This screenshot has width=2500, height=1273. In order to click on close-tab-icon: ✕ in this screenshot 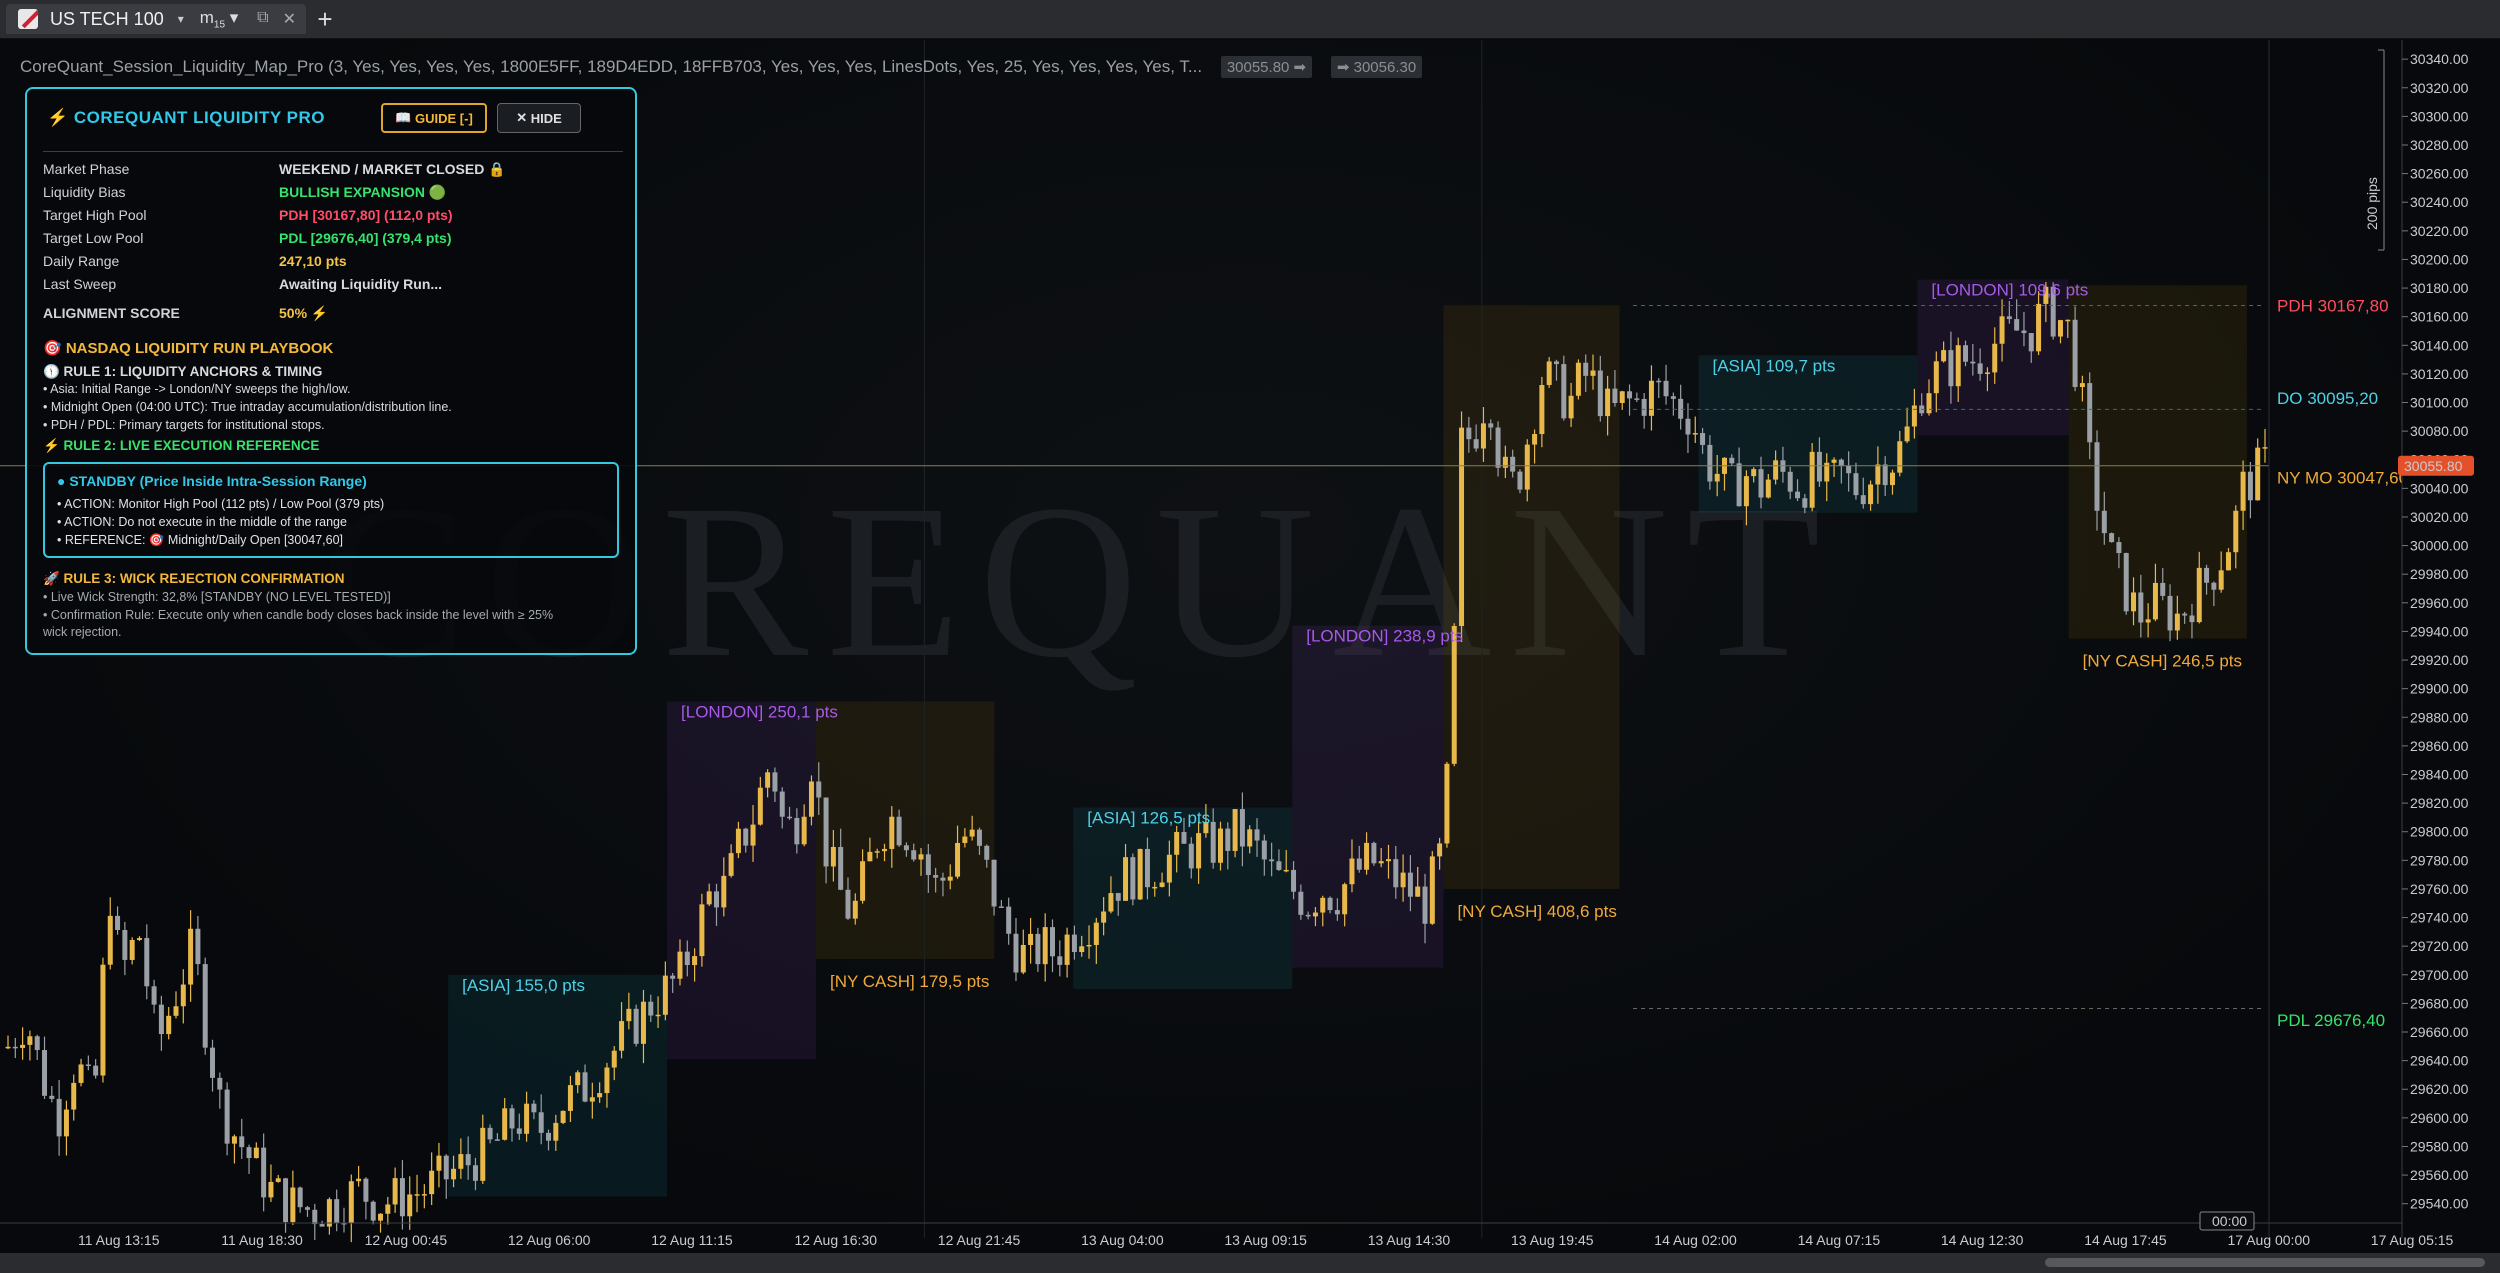, I will do `click(289, 19)`.